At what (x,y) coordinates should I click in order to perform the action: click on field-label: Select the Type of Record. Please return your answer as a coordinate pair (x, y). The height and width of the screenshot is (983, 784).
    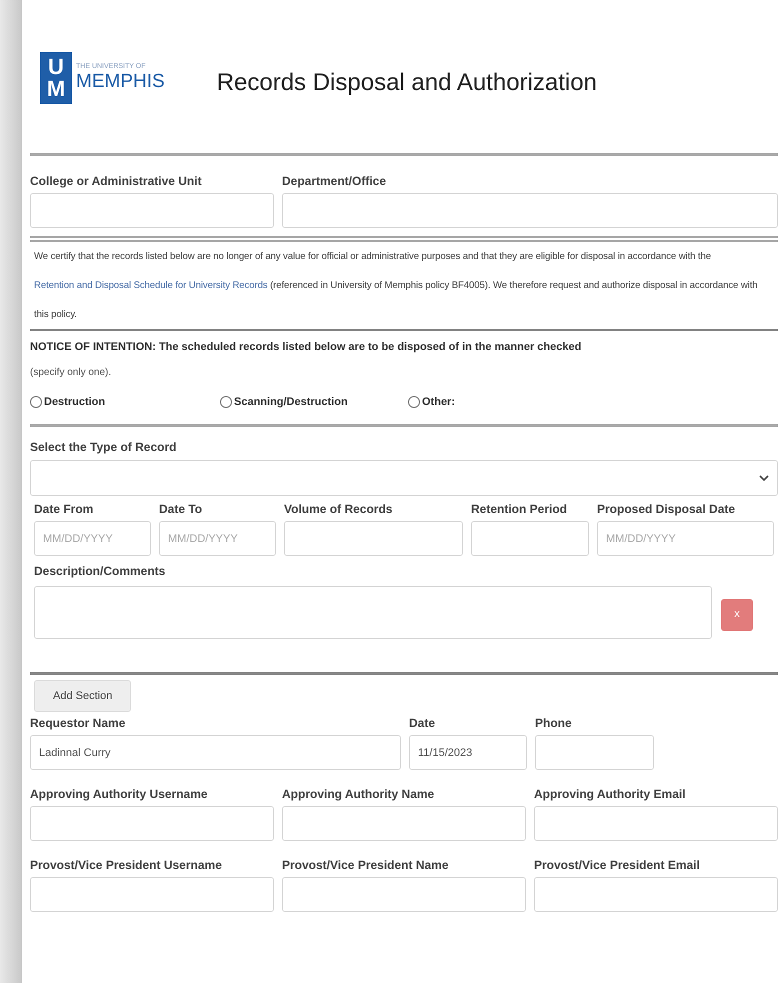
    Looking at the image, I should click on (104, 447).